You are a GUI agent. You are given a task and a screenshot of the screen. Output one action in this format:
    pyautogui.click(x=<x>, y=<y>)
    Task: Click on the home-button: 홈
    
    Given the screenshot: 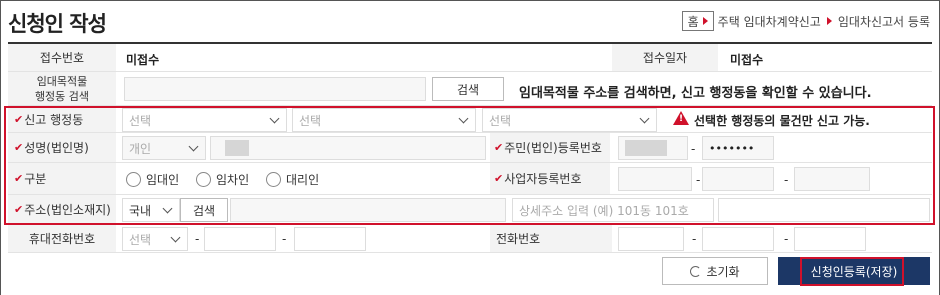 What is the action you would take?
    pyautogui.click(x=697, y=21)
    